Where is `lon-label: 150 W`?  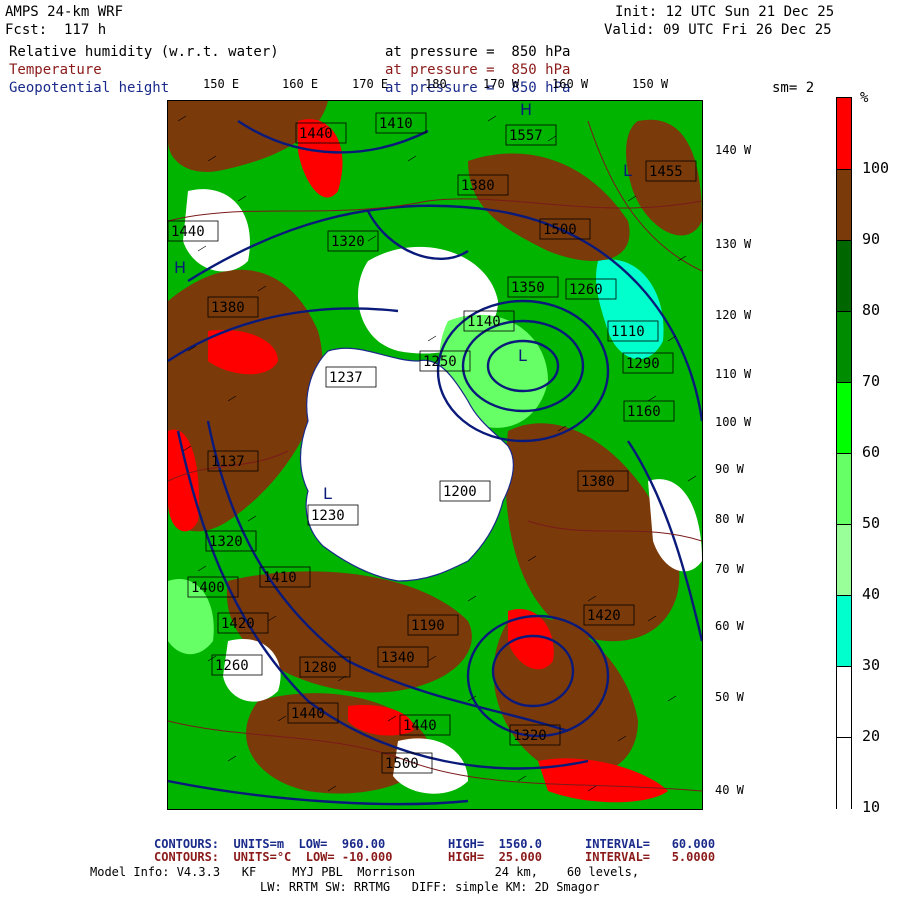 lon-label: 150 W is located at coordinates (650, 84).